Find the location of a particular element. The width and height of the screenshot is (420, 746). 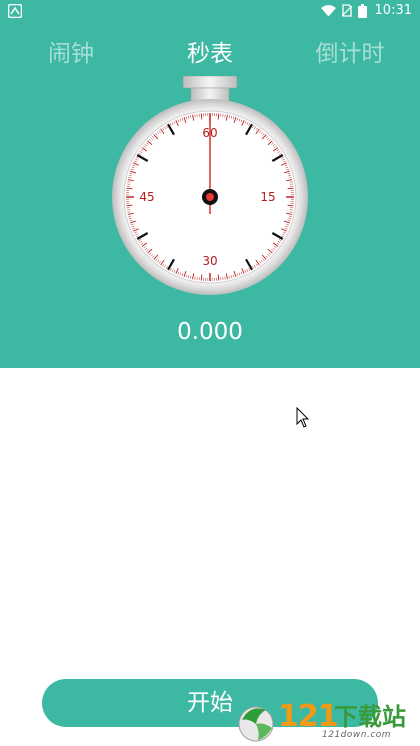

status-bar: 10:31 is located at coordinates (210, 12).